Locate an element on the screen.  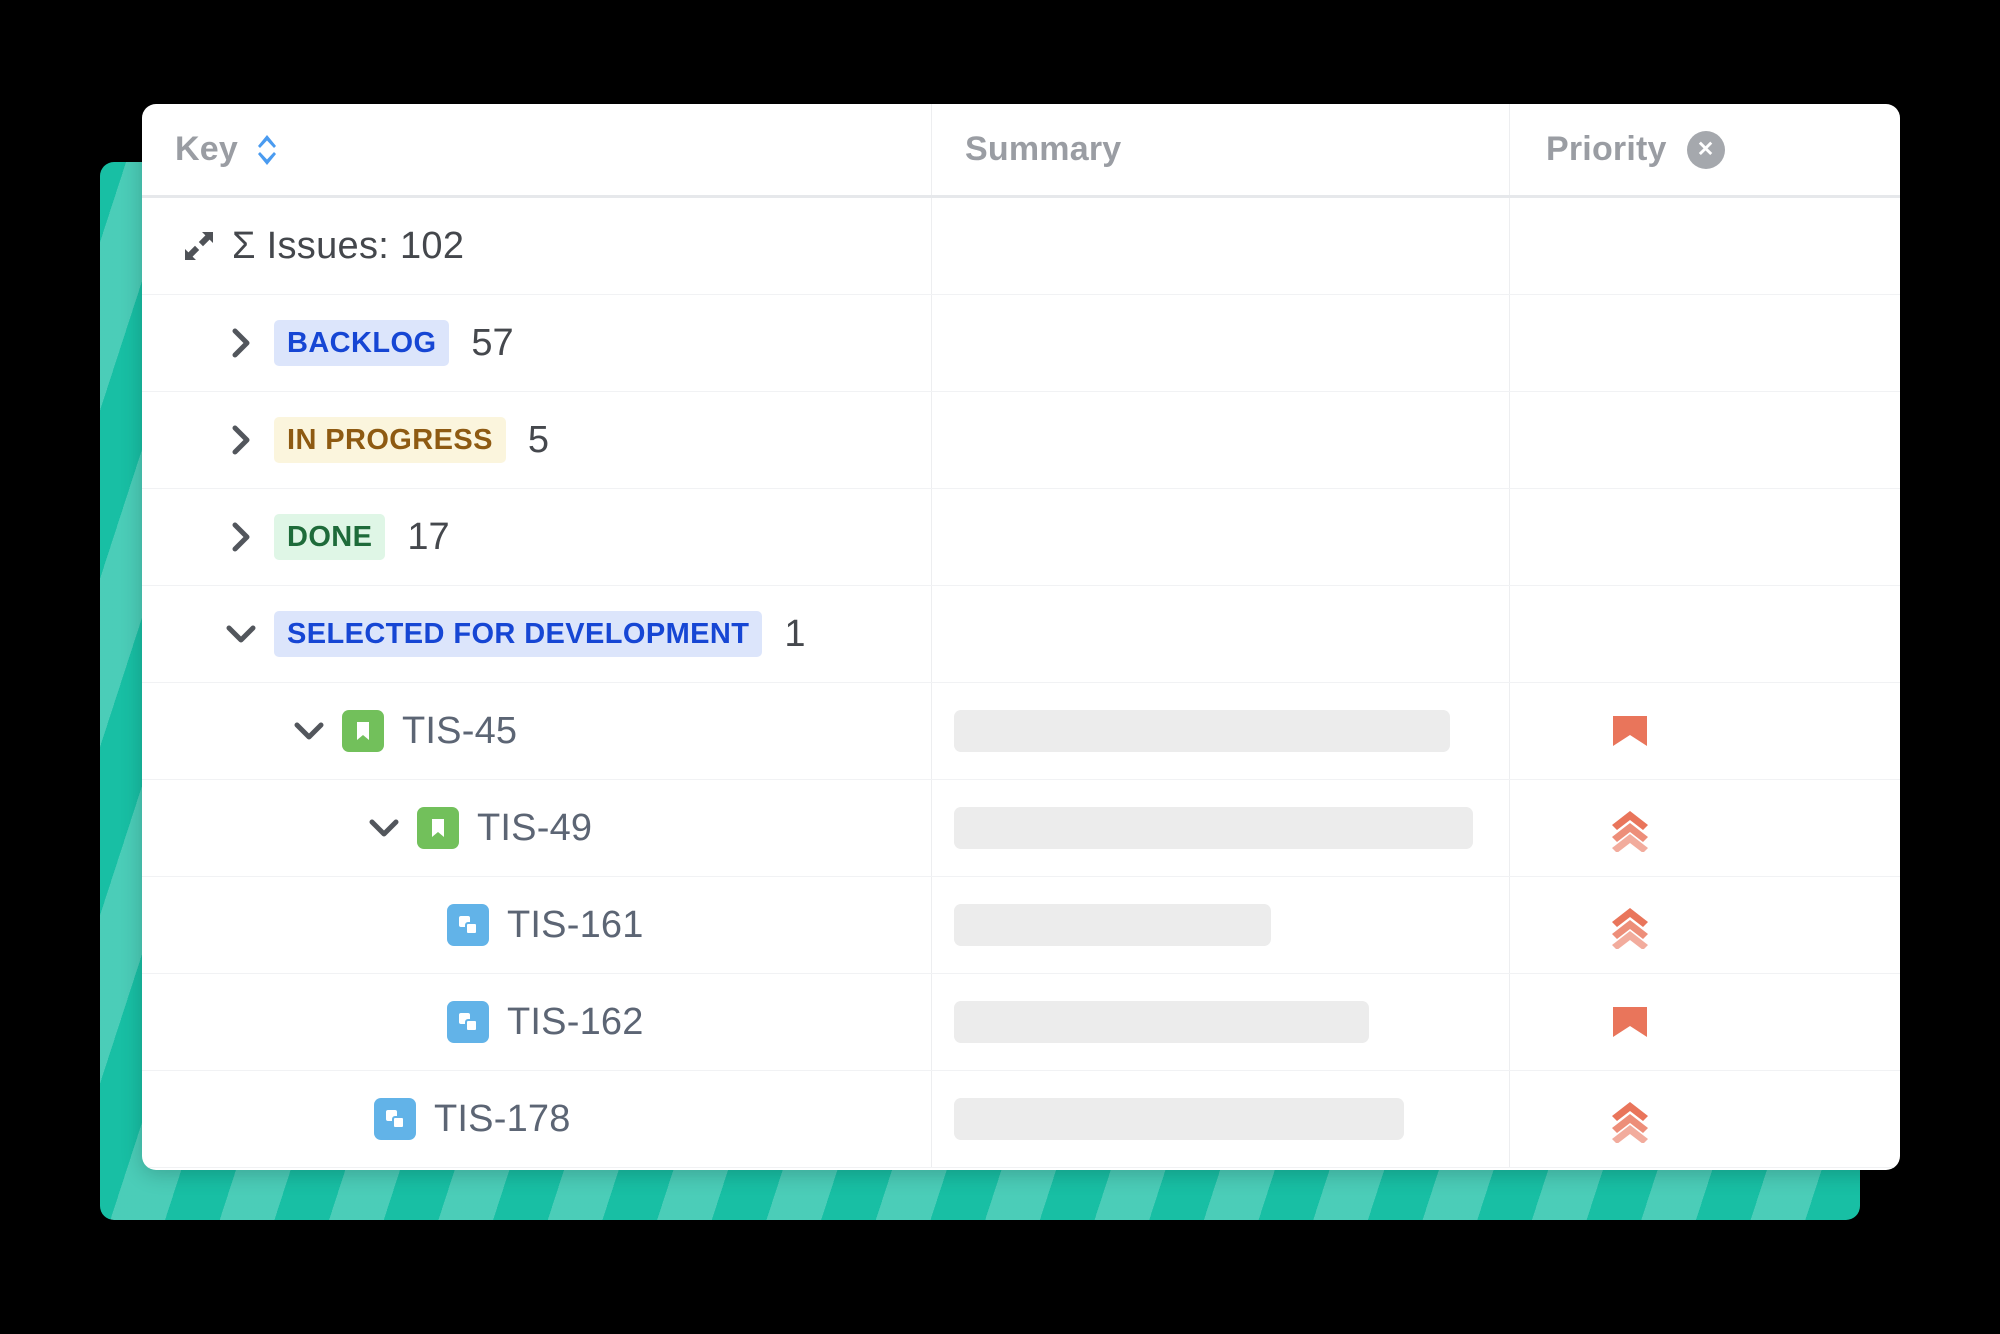
table-header-row: Key Summary Priority ✕ is located at coordinates (1021, 151).